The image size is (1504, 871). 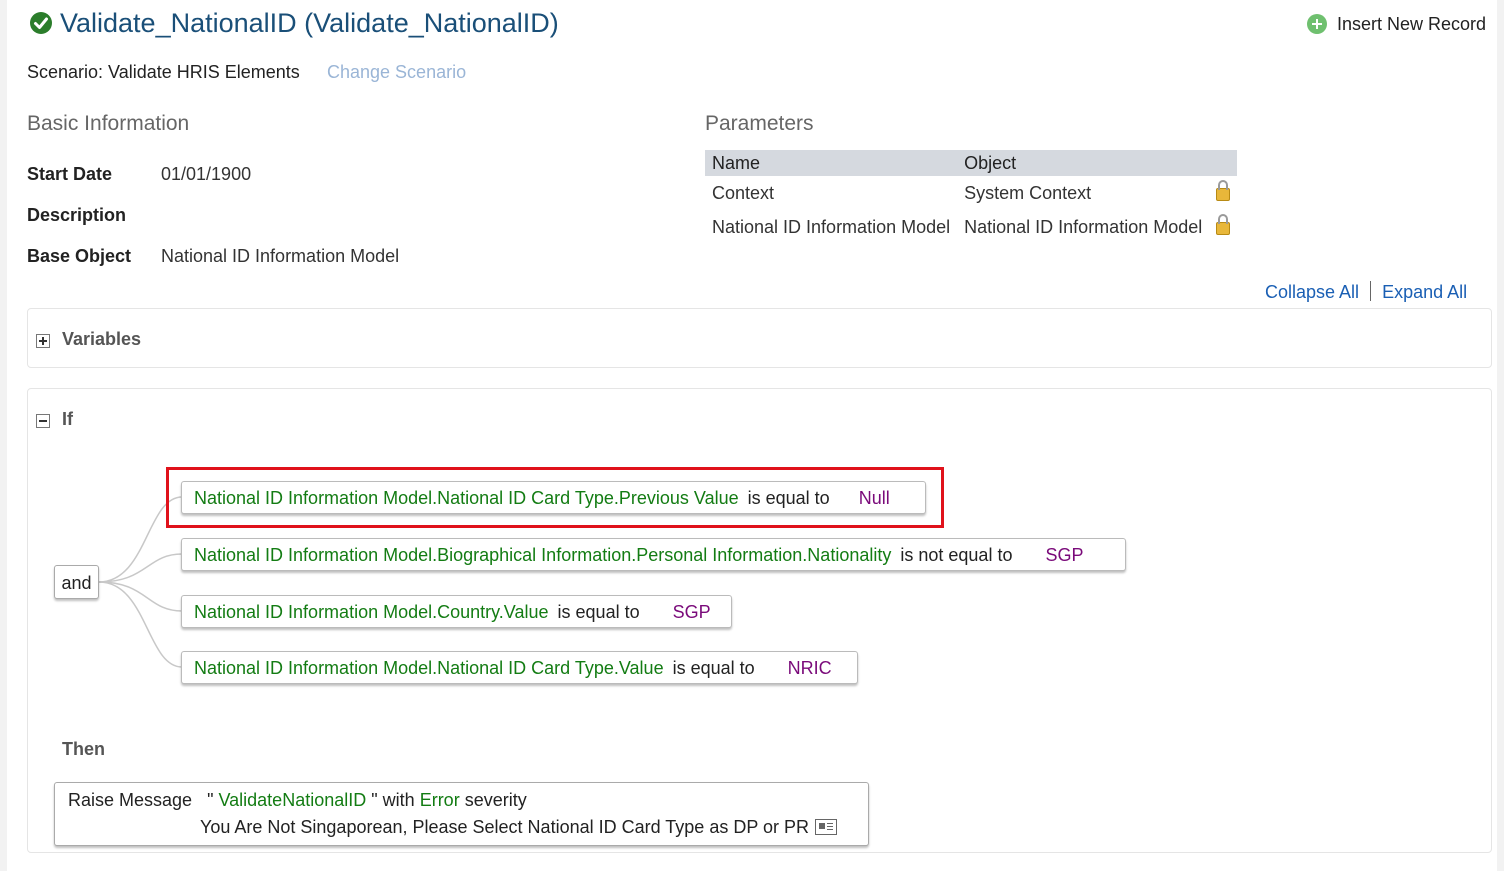 What do you see at coordinates (76, 582) in the screenshot?
I see `and-operator: and` at bounding box center [76, 582].